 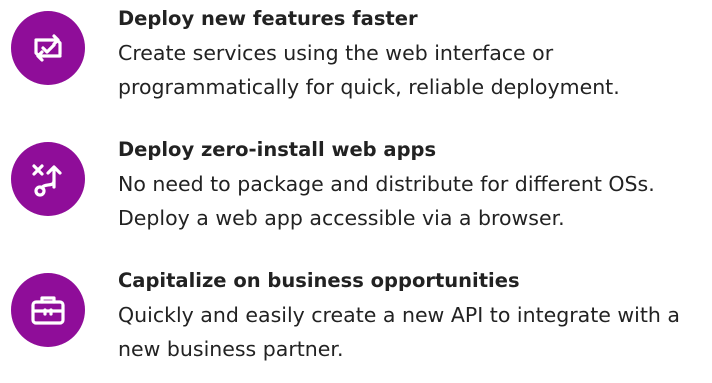 What do you see at coordinates (48, 48) in the screenshot?
I see `arrows-cycle-check-icon` at bounding box center [48, 48].